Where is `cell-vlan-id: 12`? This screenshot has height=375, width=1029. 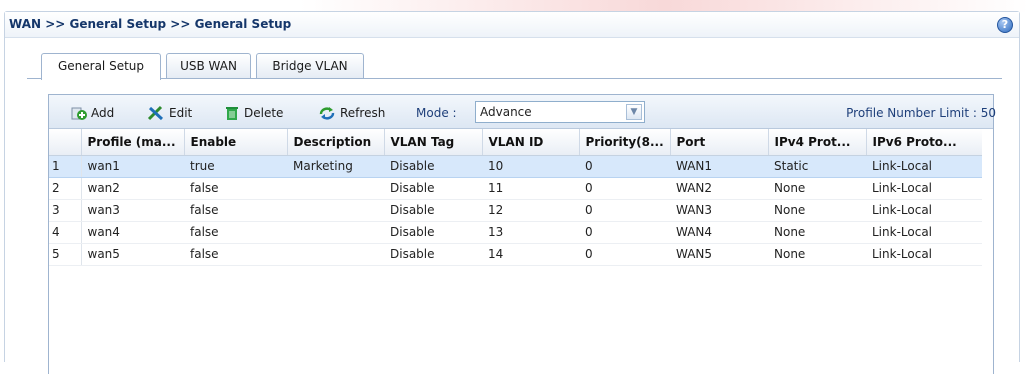 cell-vlan-id: 12 is located at coordinates (530, 210).